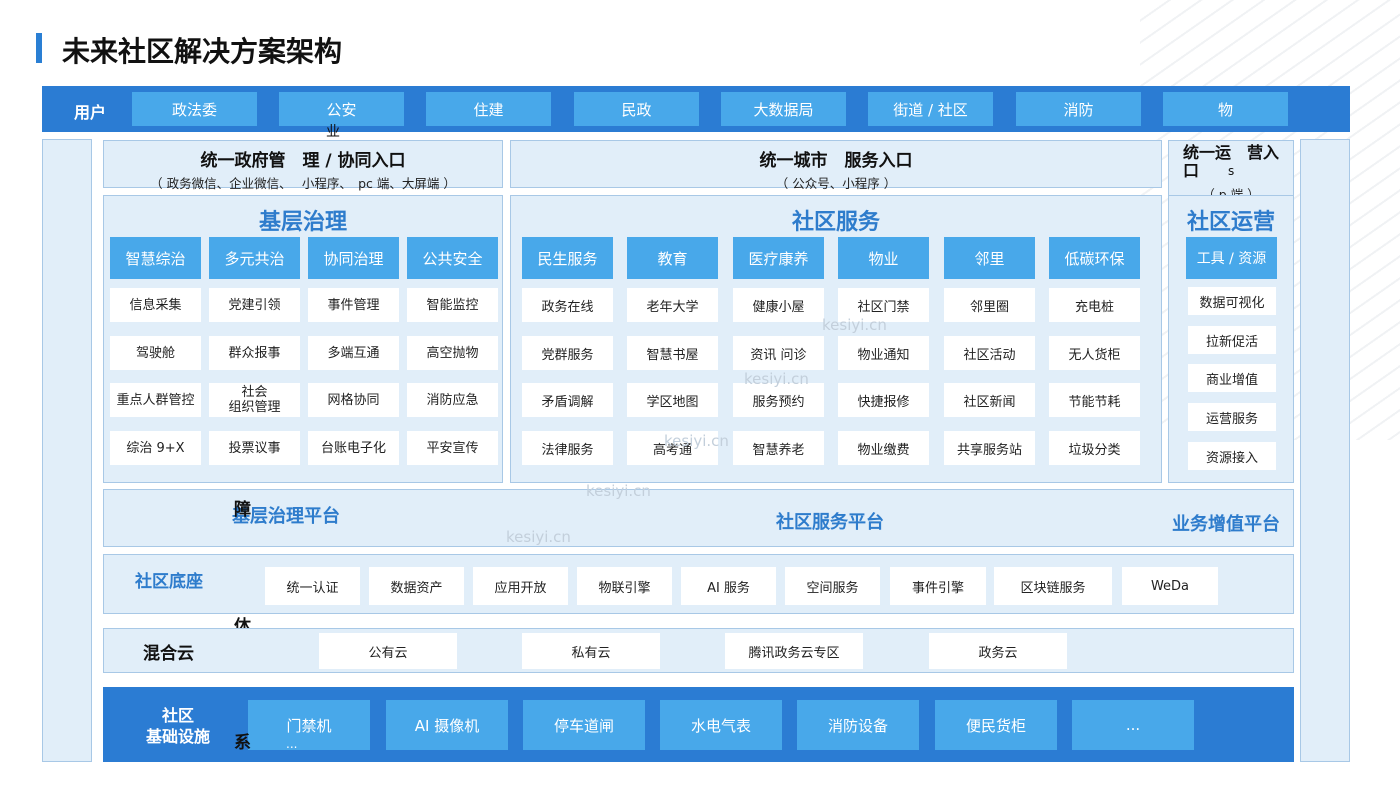 This screenshot has width=1400, height=789. What do you see at coordinates (353, 258) in the screenshot?
I see `governance-column-head: 协同治理` at bounding box center [353, 258].